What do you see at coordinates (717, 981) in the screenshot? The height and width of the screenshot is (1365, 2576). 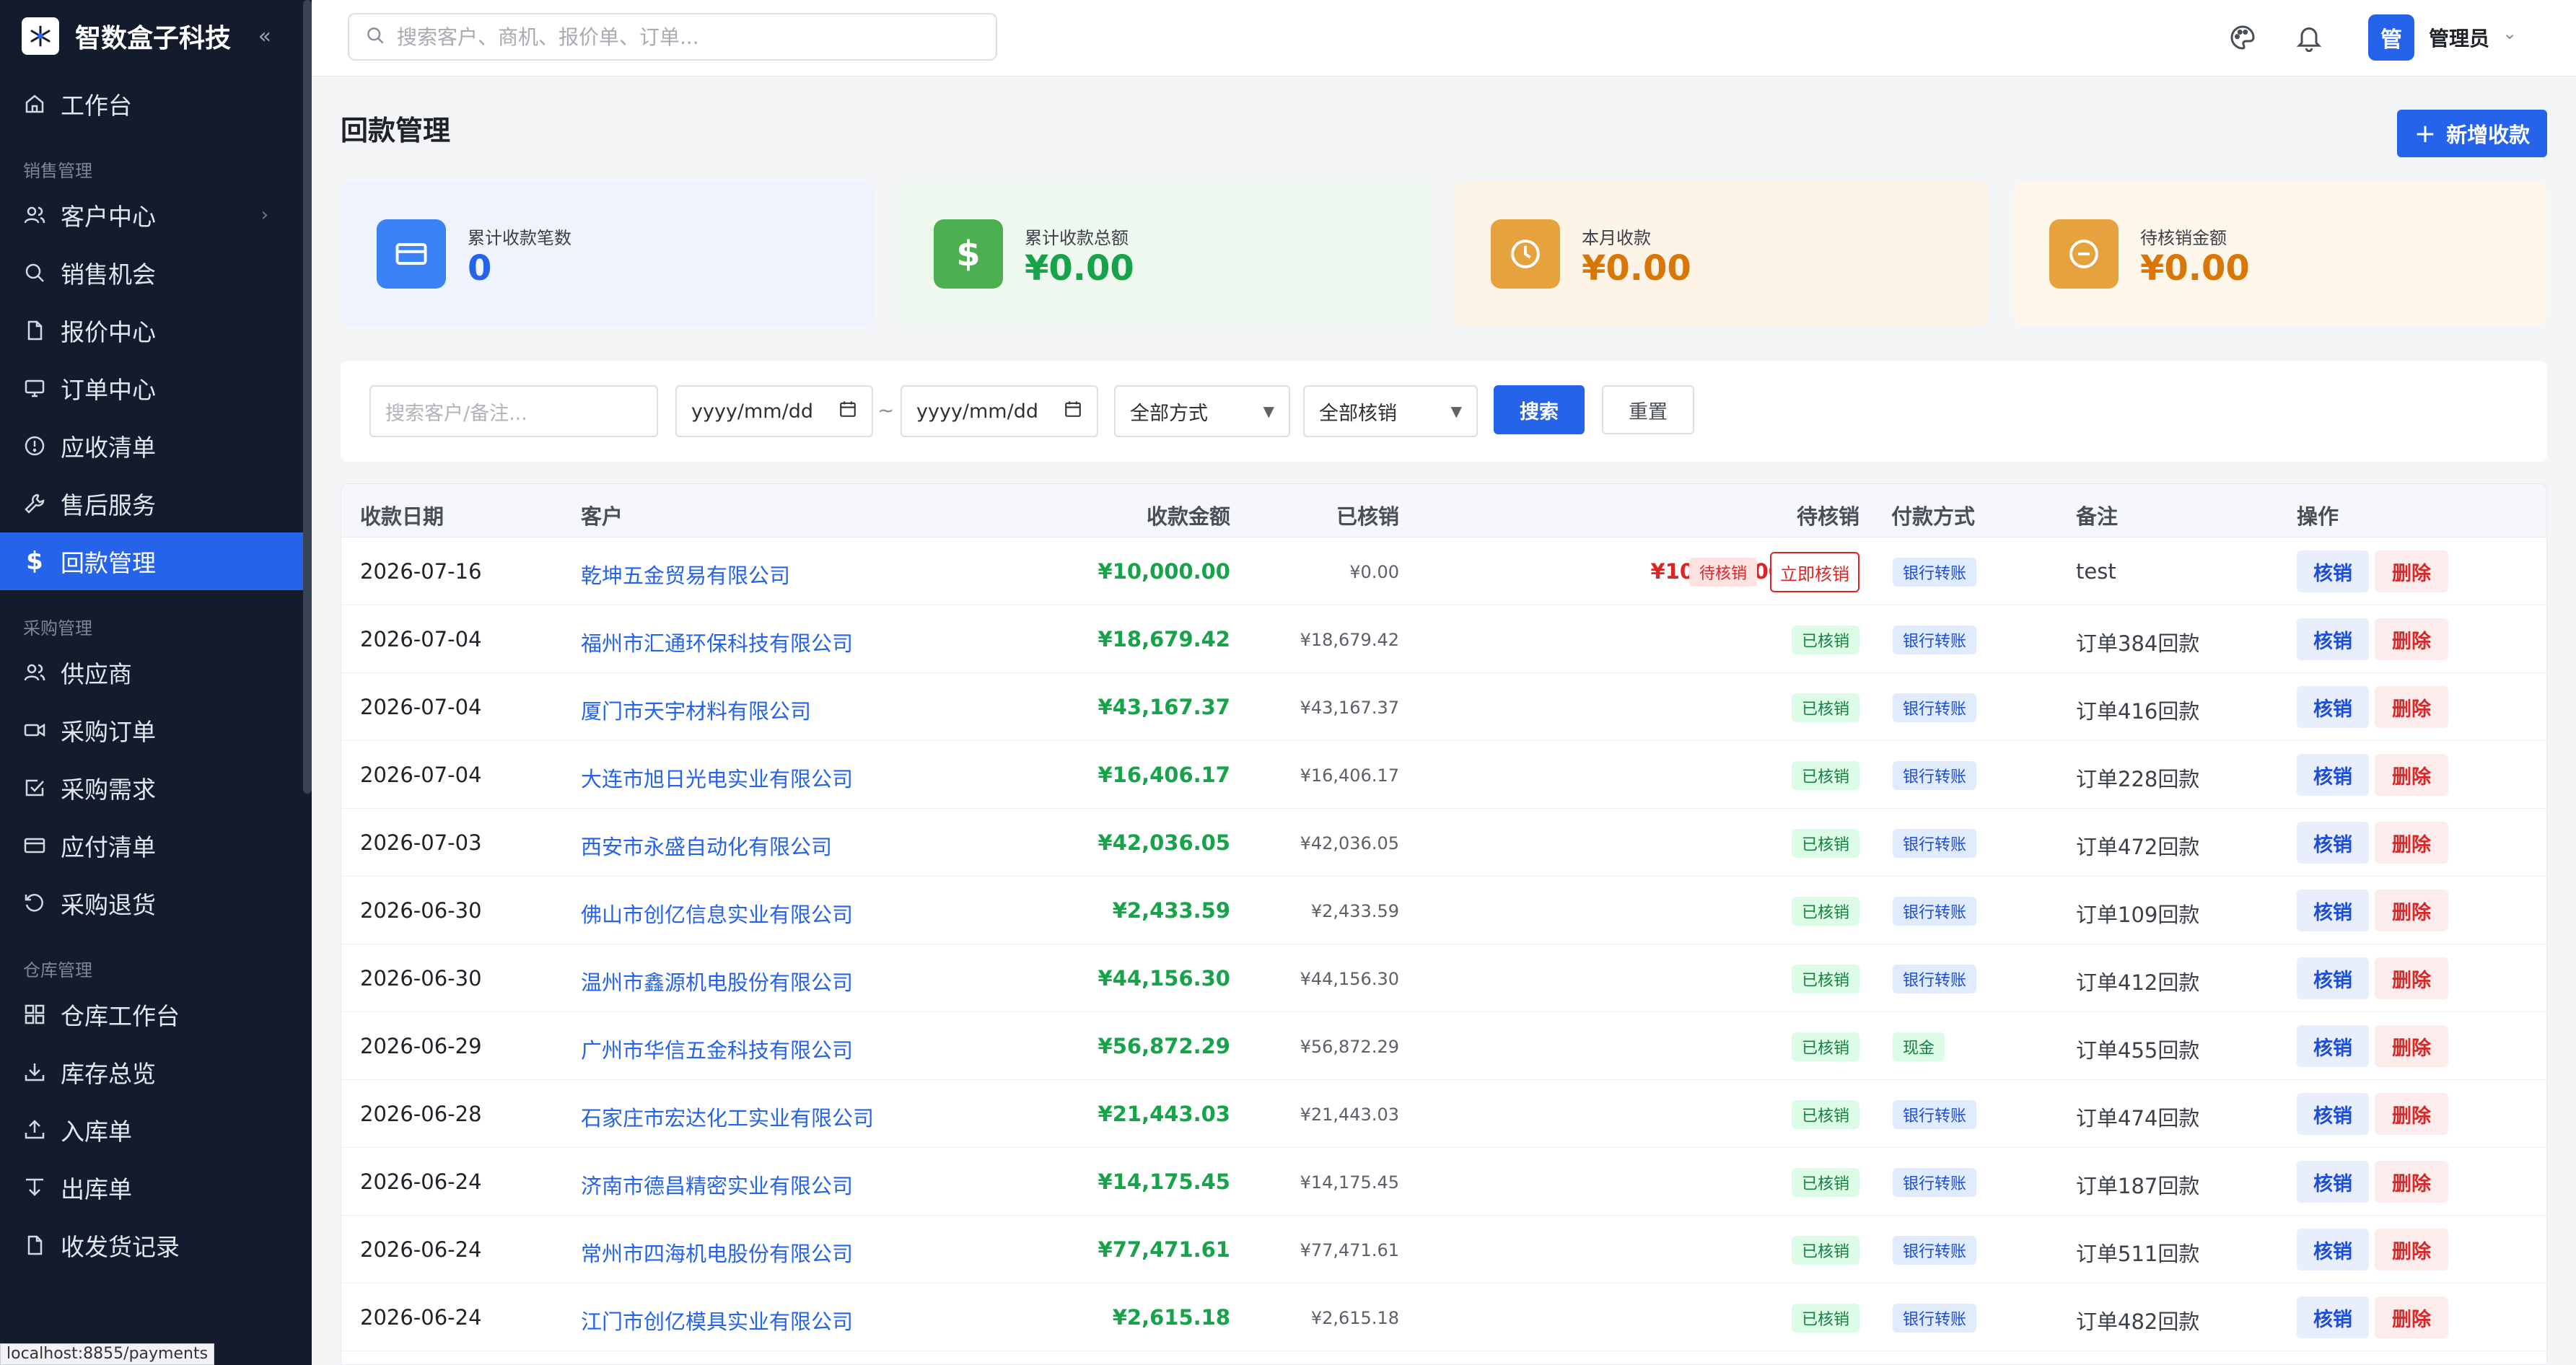 I see `customer-link: 温州市鑫源机电股份有限公司` at bounding box center [717, 981].